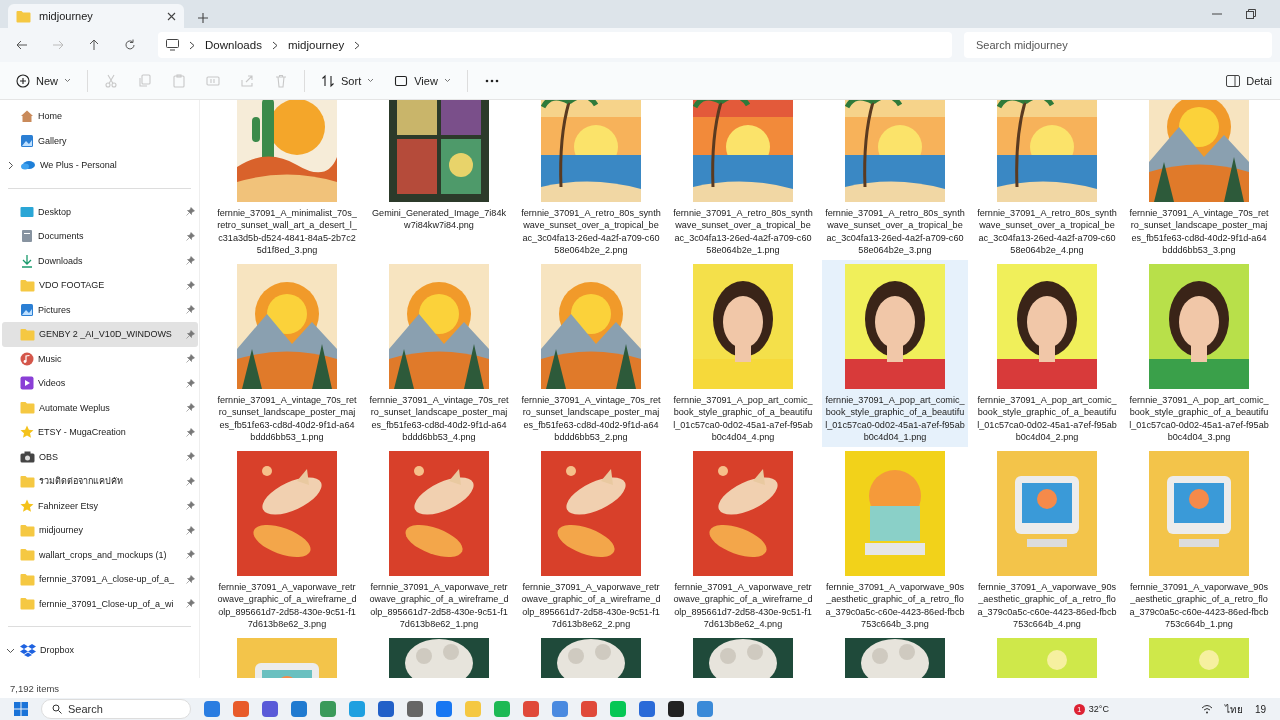 This screenshot has height=720, width=1280. What do you see at coordinates (1260, 709) in the screenshot?
I see `clock: 19` at bounding box center [1260, 709].